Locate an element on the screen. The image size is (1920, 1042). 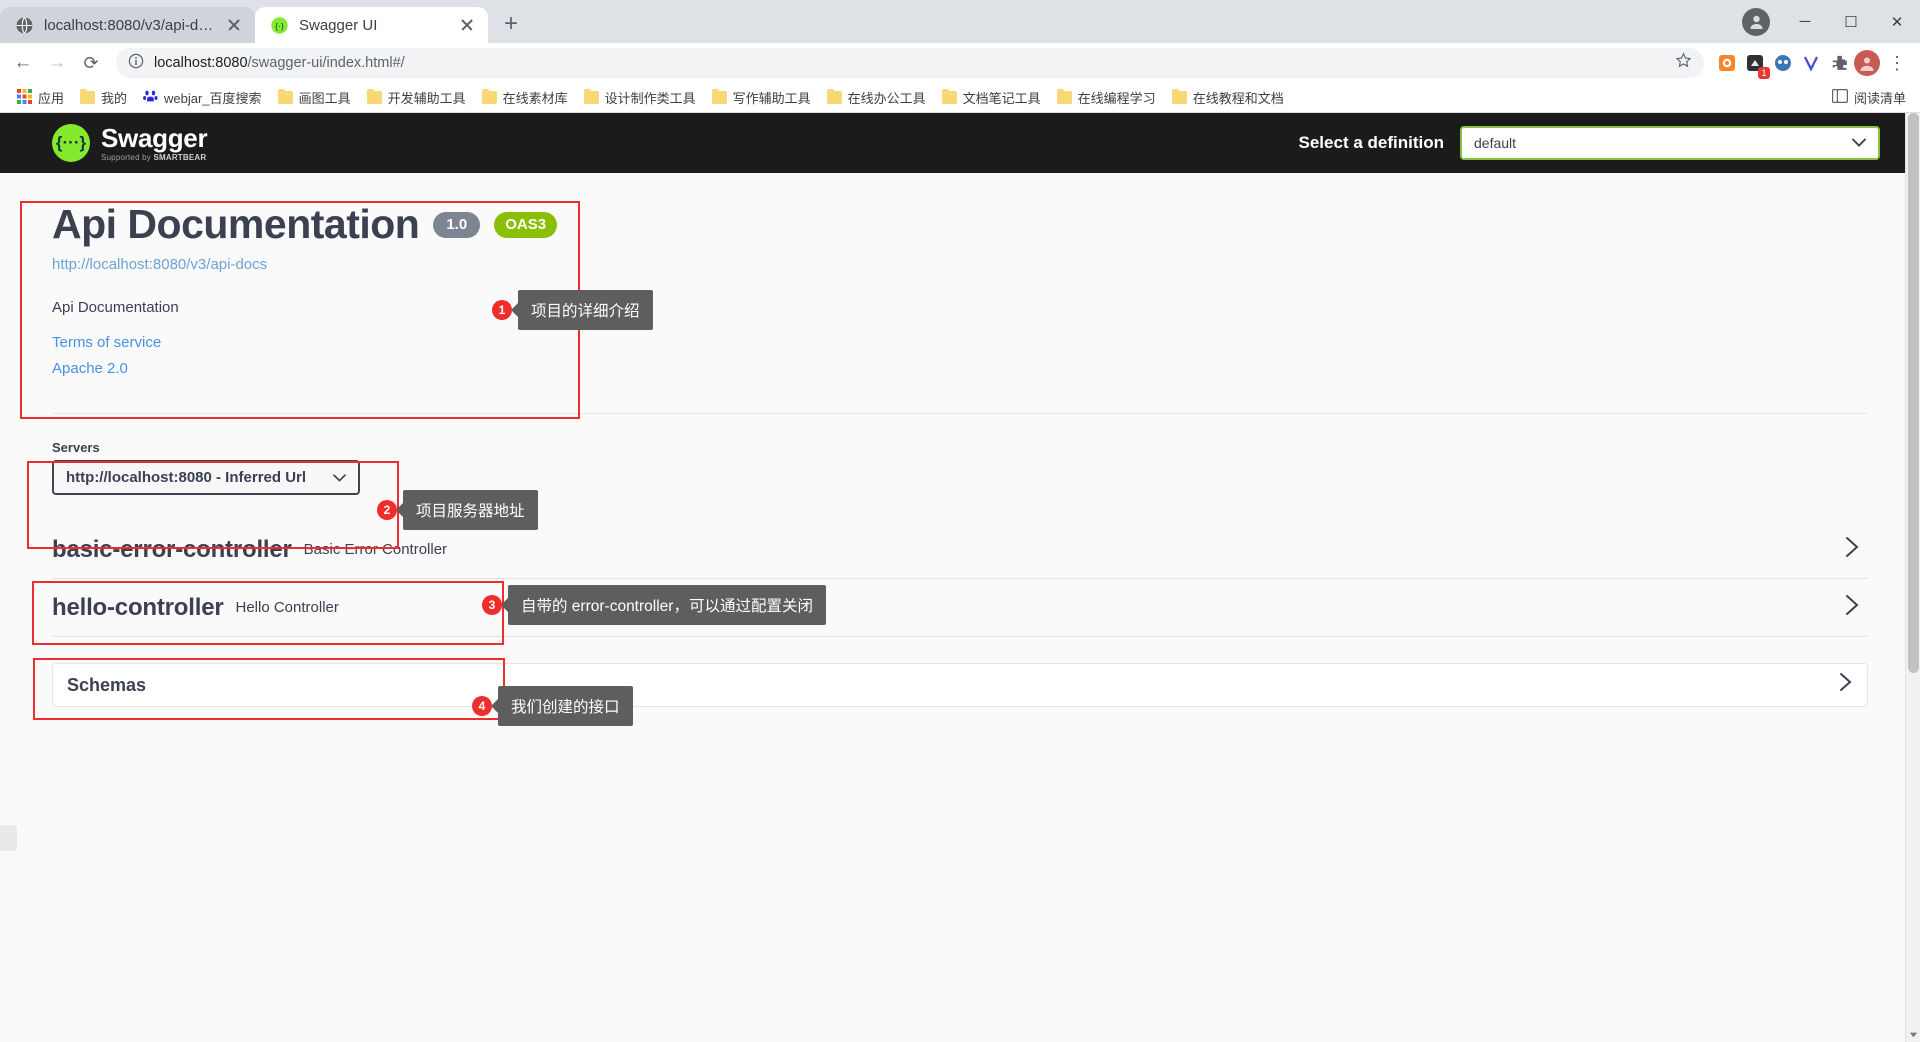
bookmark-apps: 应用 is located at coordinates (40, 97).